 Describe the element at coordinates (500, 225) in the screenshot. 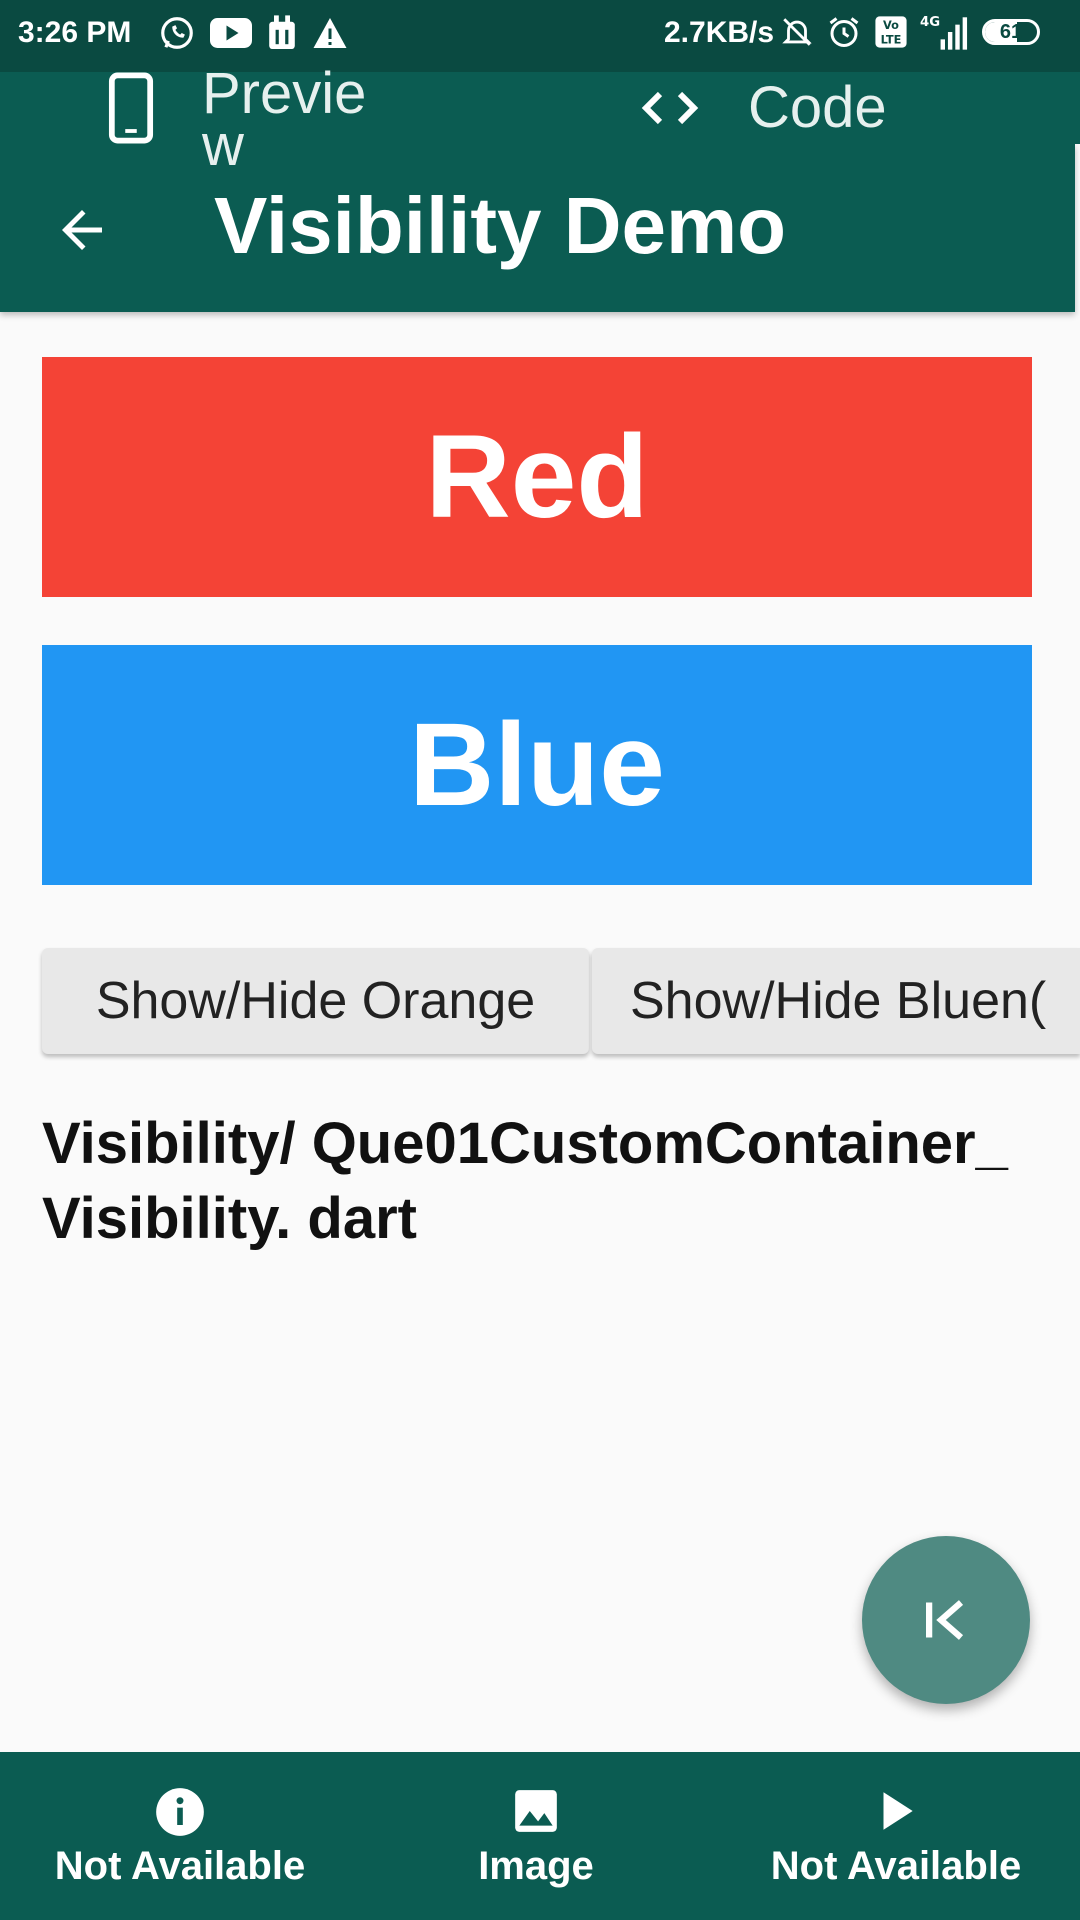

I see `page-title: Visibility Demo` at that location.